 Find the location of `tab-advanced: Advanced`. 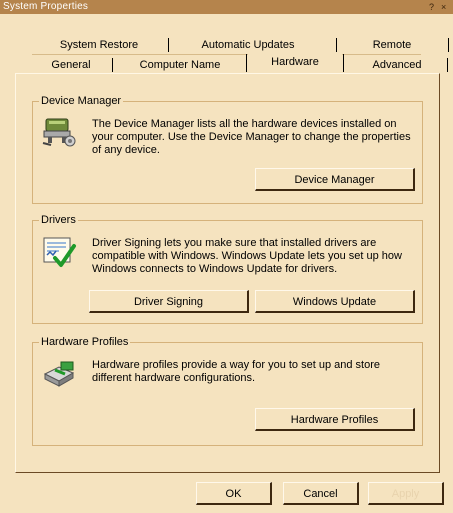

tab-advanced: Advanced is located at coordinates (397, 65).